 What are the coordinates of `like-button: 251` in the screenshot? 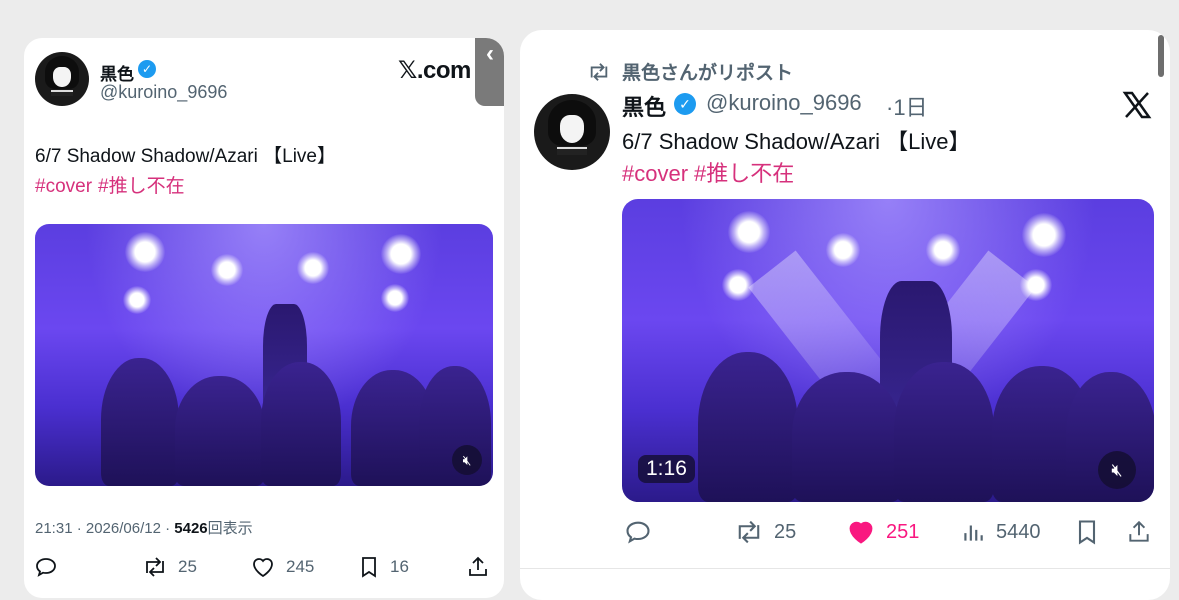 It's located at (882, 532).